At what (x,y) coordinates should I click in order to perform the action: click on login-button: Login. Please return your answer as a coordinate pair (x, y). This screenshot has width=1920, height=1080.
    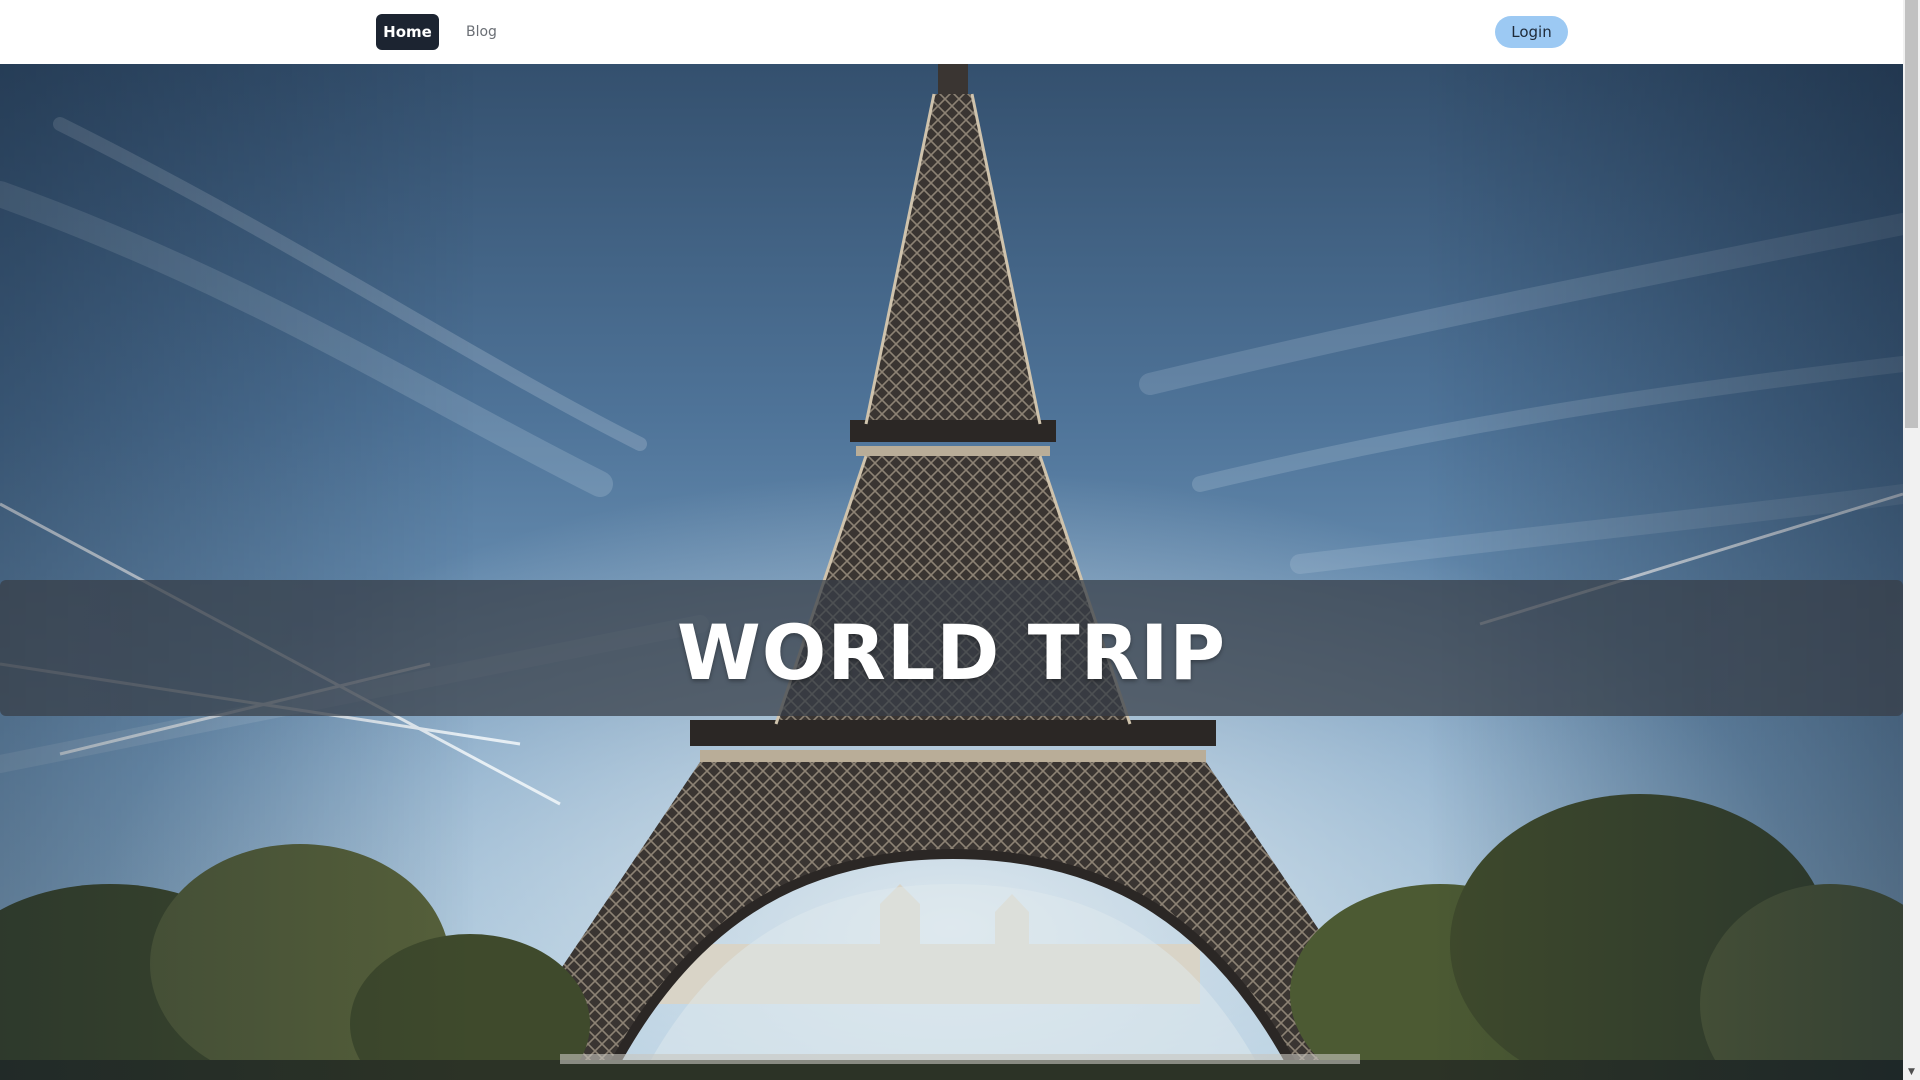
    Looking at the image, I should click on (1531, 32).